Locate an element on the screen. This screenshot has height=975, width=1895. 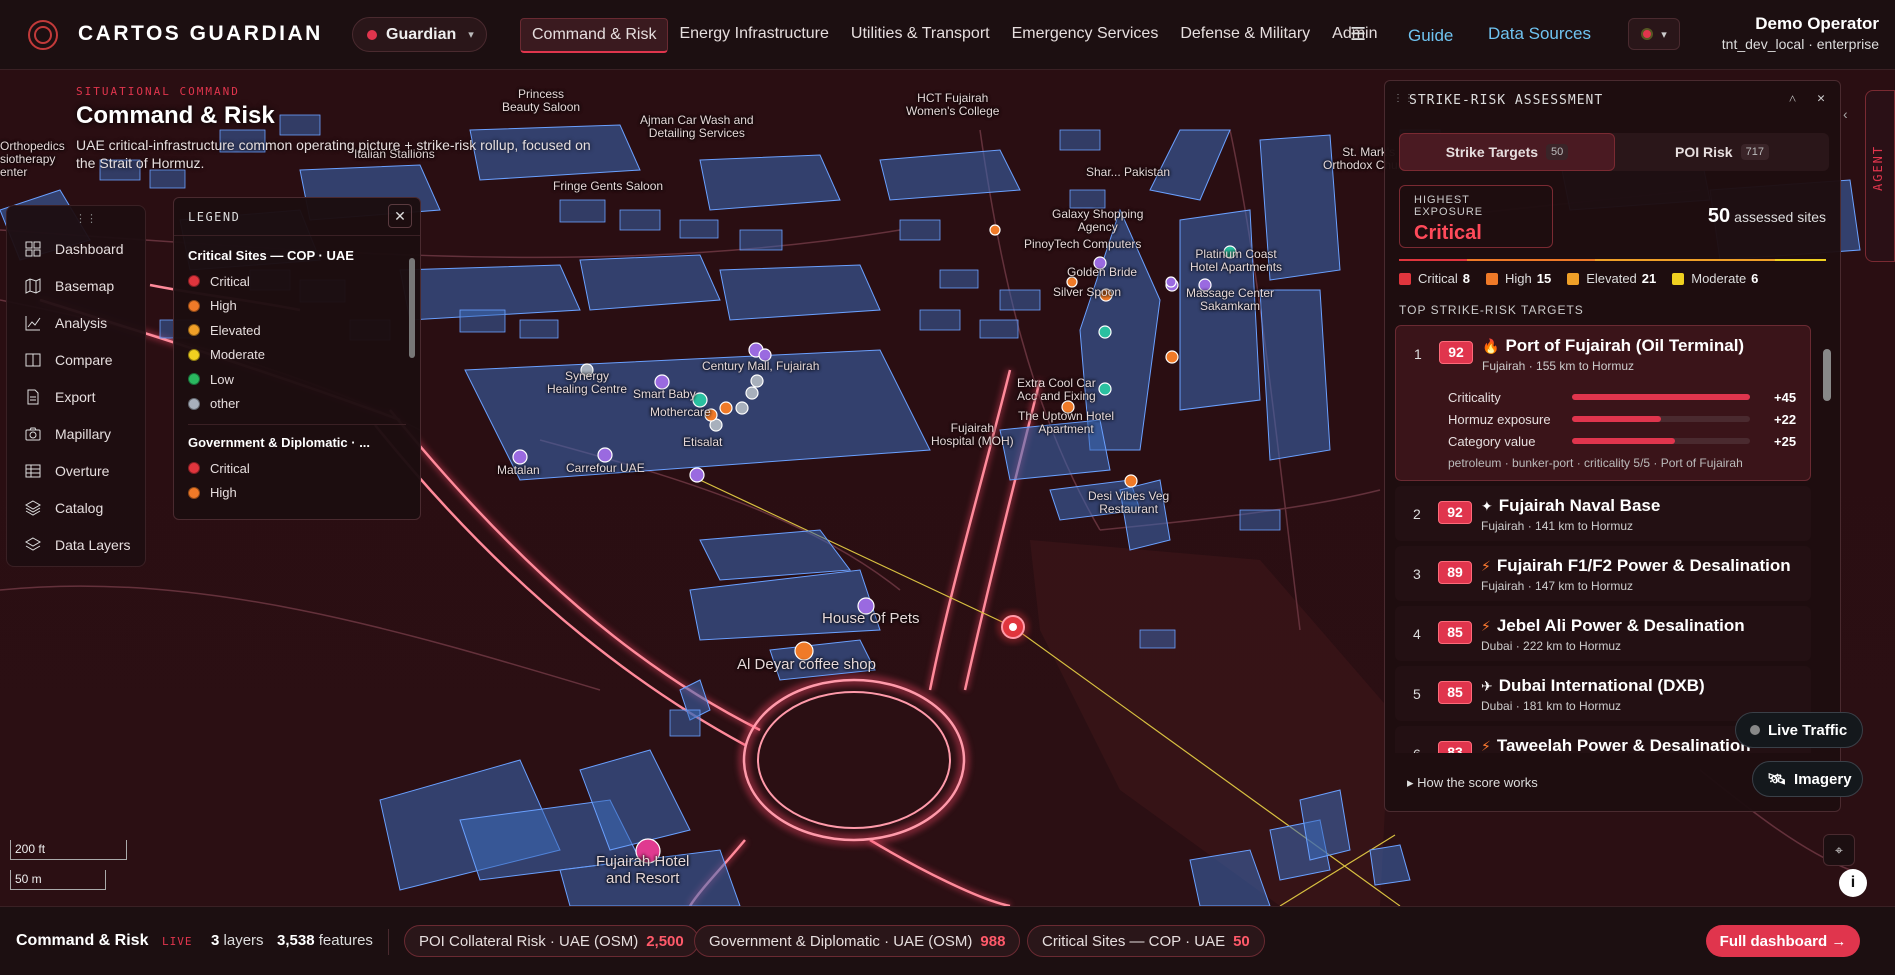
tier-distribution-bar is located at coordinates (1612, 260).